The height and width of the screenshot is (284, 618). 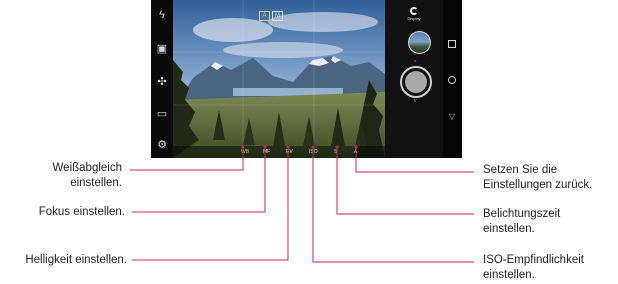 What do you see at coordinates (520, 170) in the screenshot?
I see `label-reset-line1: Setzen Sie die` at bounding box center [520, 170].